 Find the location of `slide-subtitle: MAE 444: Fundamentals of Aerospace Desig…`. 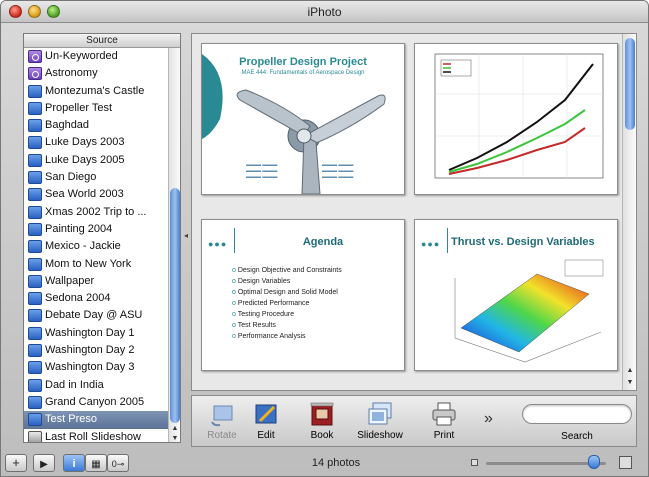

slide-subtitle: MAE 444: Fundamentals of Aerospace Desig… is located at coordinates (303, 73).